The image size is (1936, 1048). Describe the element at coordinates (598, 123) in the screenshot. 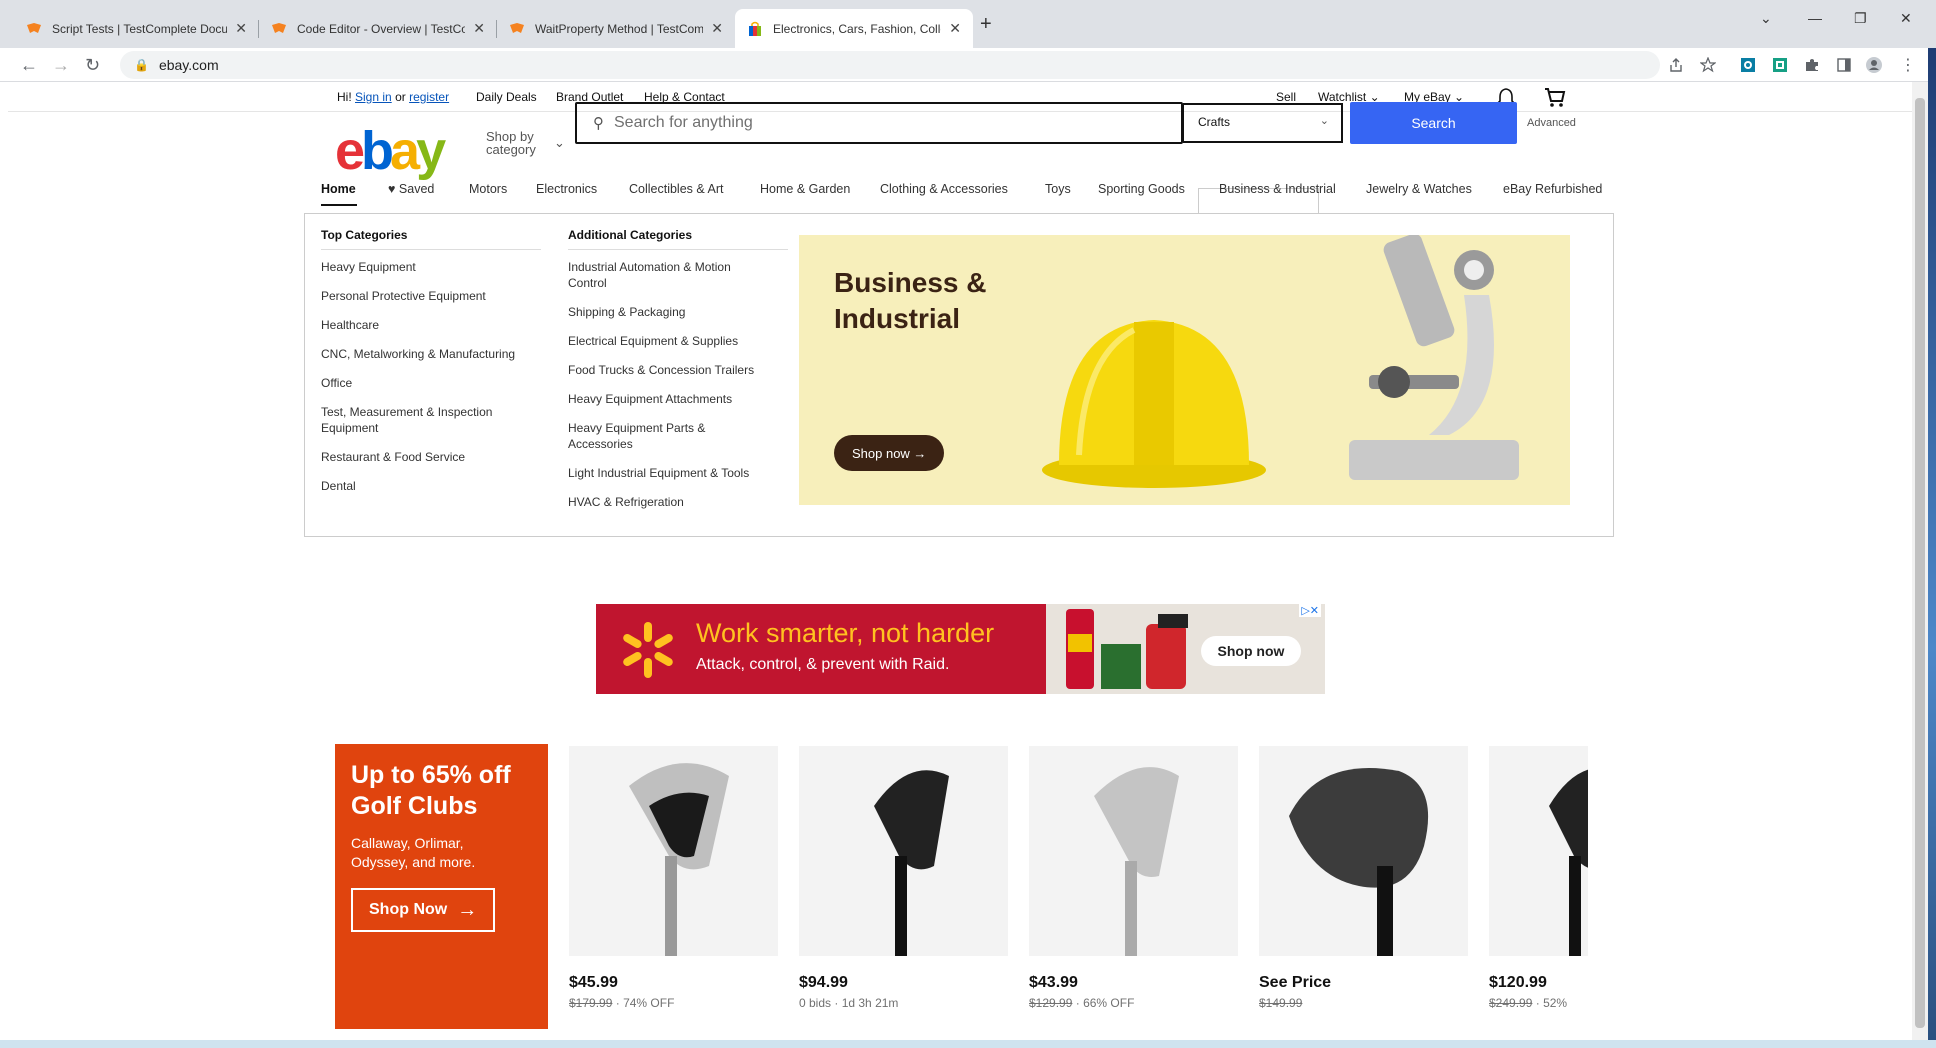

I see `search-icon: ⚲` at that location.